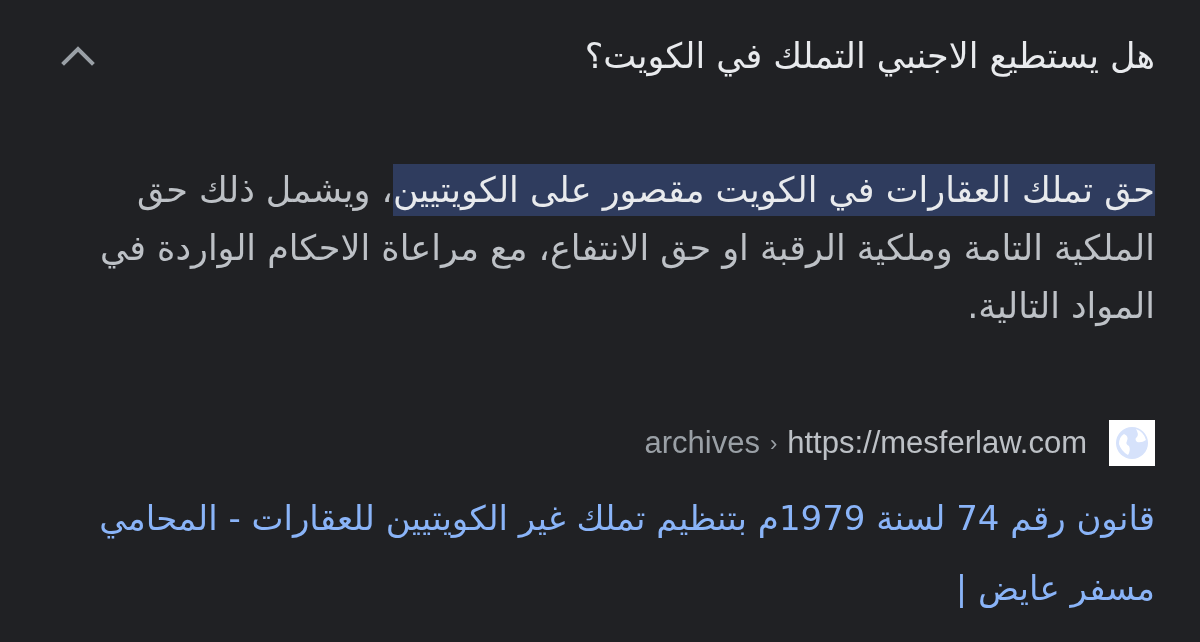 Image resolution: width=1200 pixels, height=642 pixels. Describe the element at coordinates (1132, 443) in the screenshot. I see `site-favicon-icon` at that location.